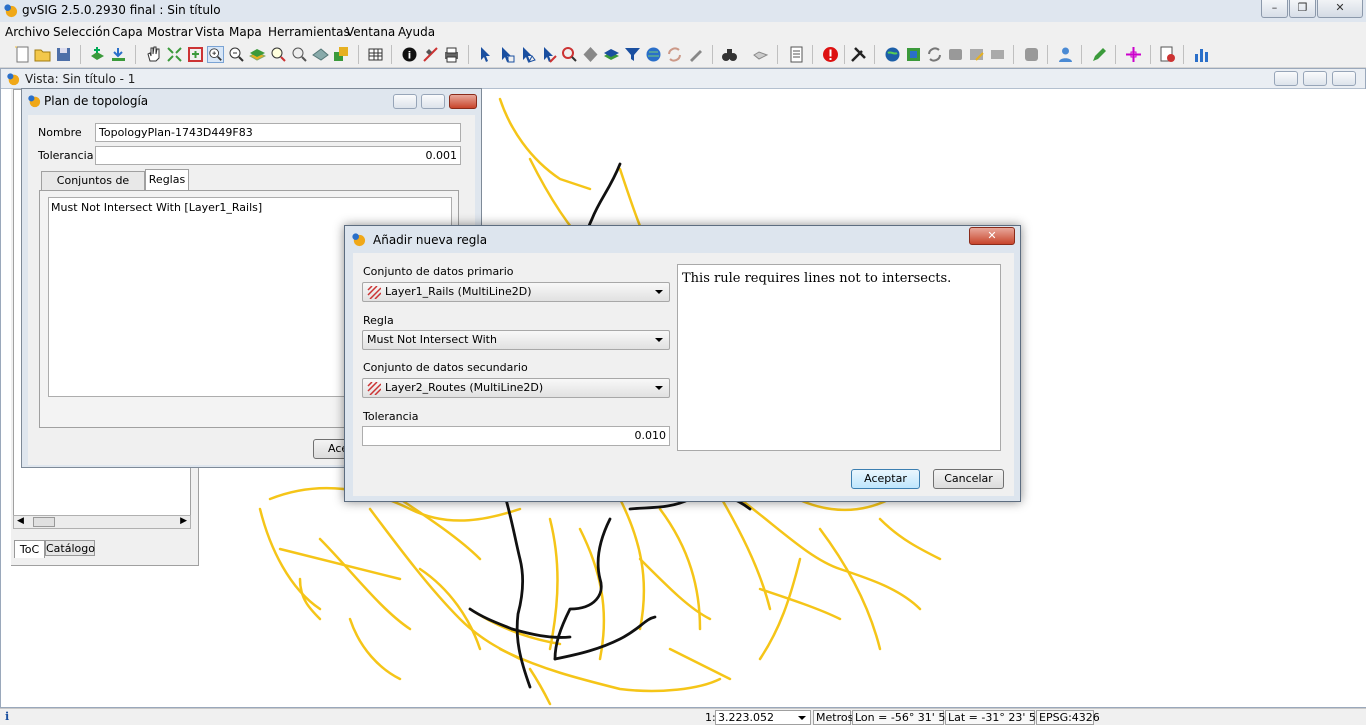 This screenshot has height=725, width=1366. Describe the element at coordinates (245, 32) in the screenshot. I see `menu-mapa: Mapa` at that location.